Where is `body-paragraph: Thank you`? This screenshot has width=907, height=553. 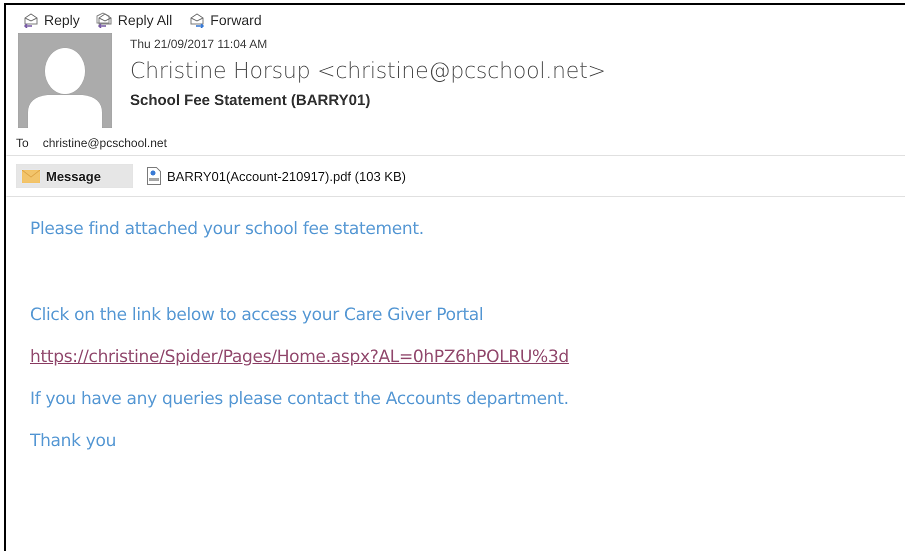 body-paragraph: Thank you is located at coordinates (74, 441).